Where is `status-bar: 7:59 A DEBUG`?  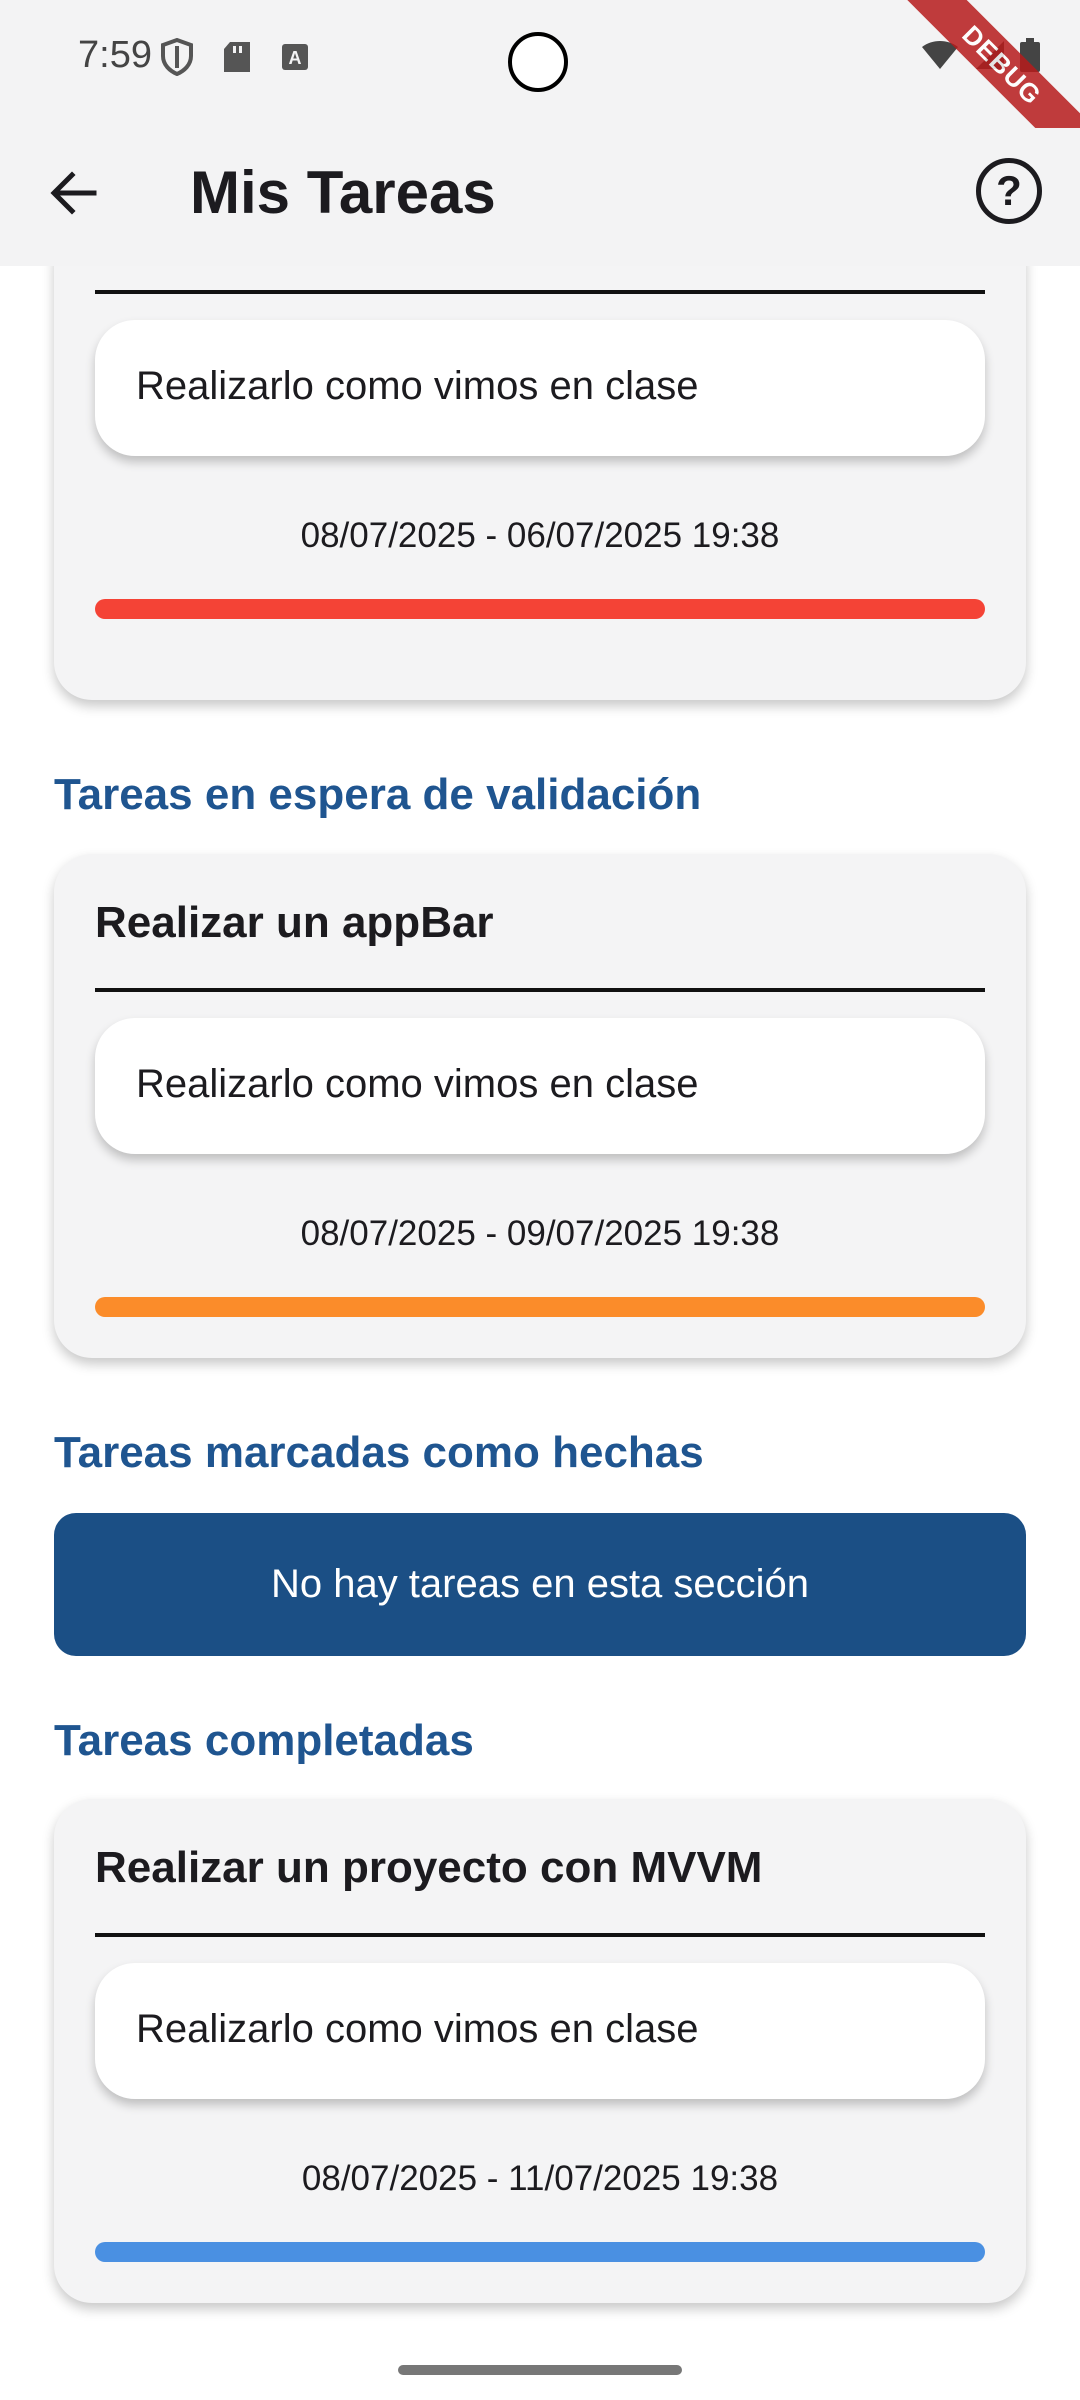 status-bar: 7:59 A DEBUG is located at coordinates (540, 86).